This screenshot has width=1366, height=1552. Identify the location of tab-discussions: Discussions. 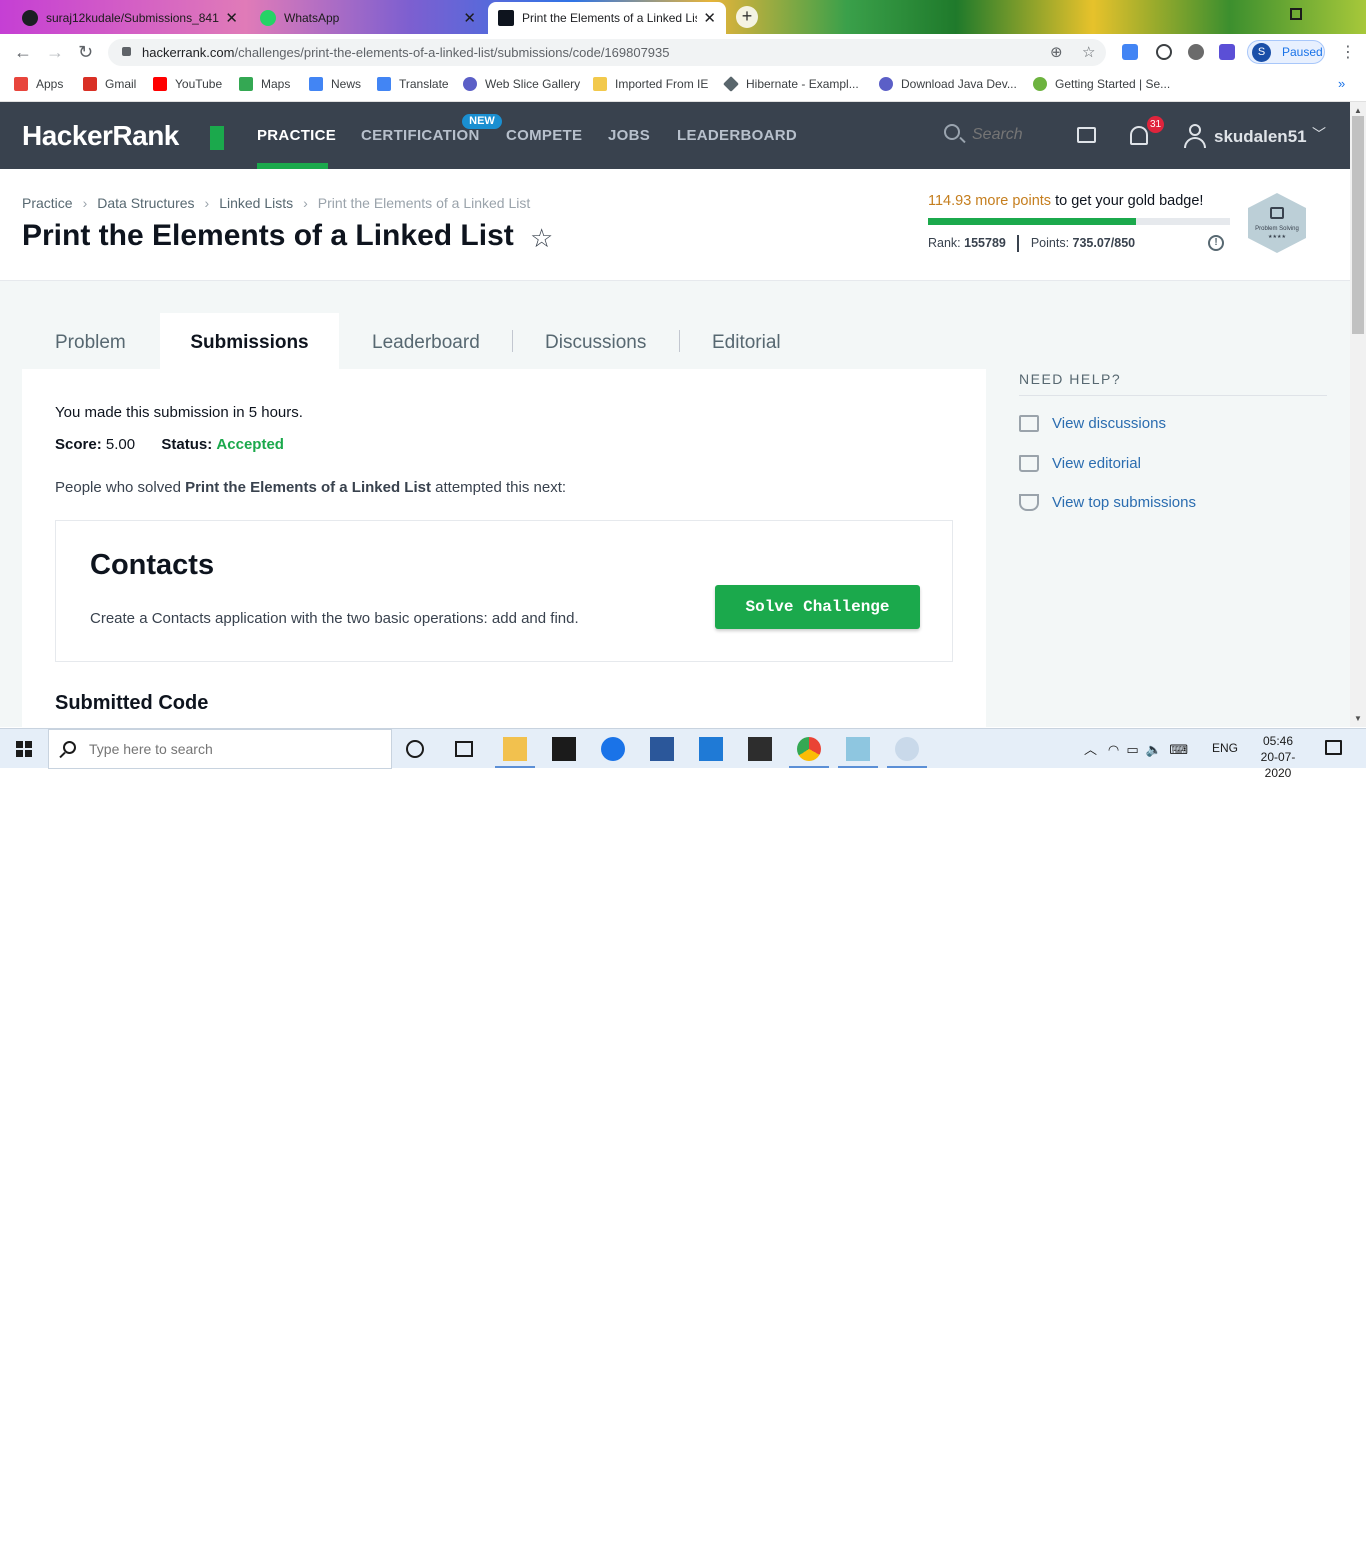
(595, 341).